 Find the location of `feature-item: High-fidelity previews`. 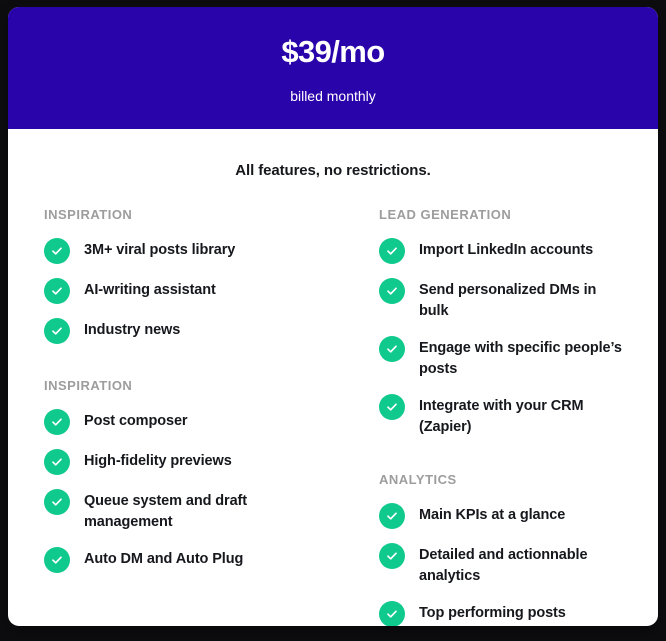

feature-item: High-fidelity previews is located at coordinates (183, 462).